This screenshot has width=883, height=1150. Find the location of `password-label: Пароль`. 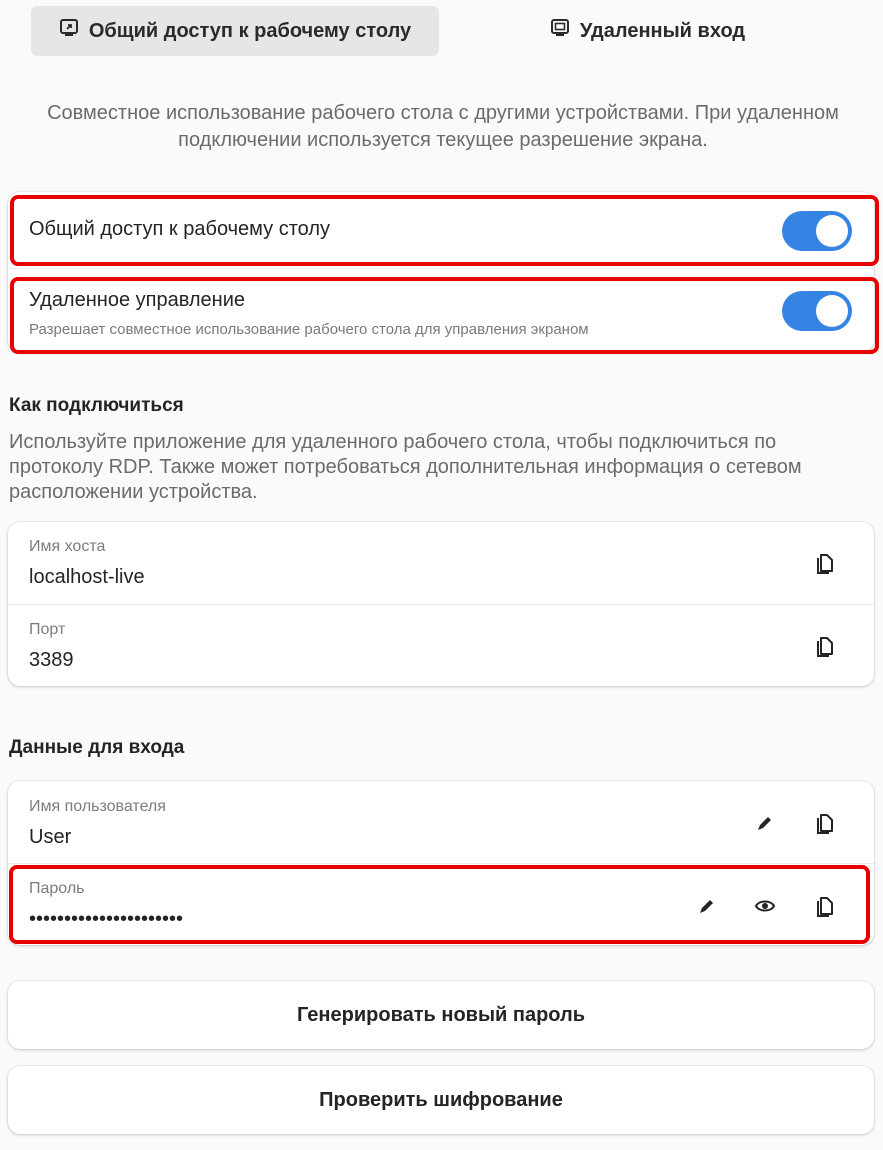

password-label: Пароль is located at coordinates (57, 888).